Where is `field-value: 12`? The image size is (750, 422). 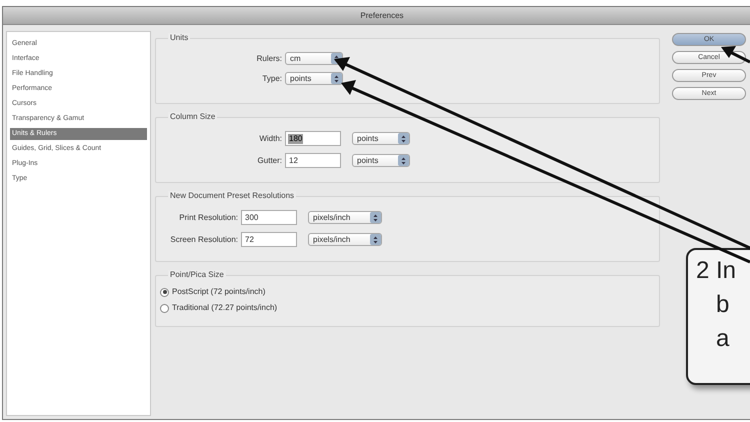 field-value: 12 is located at coordinates (293, 161).